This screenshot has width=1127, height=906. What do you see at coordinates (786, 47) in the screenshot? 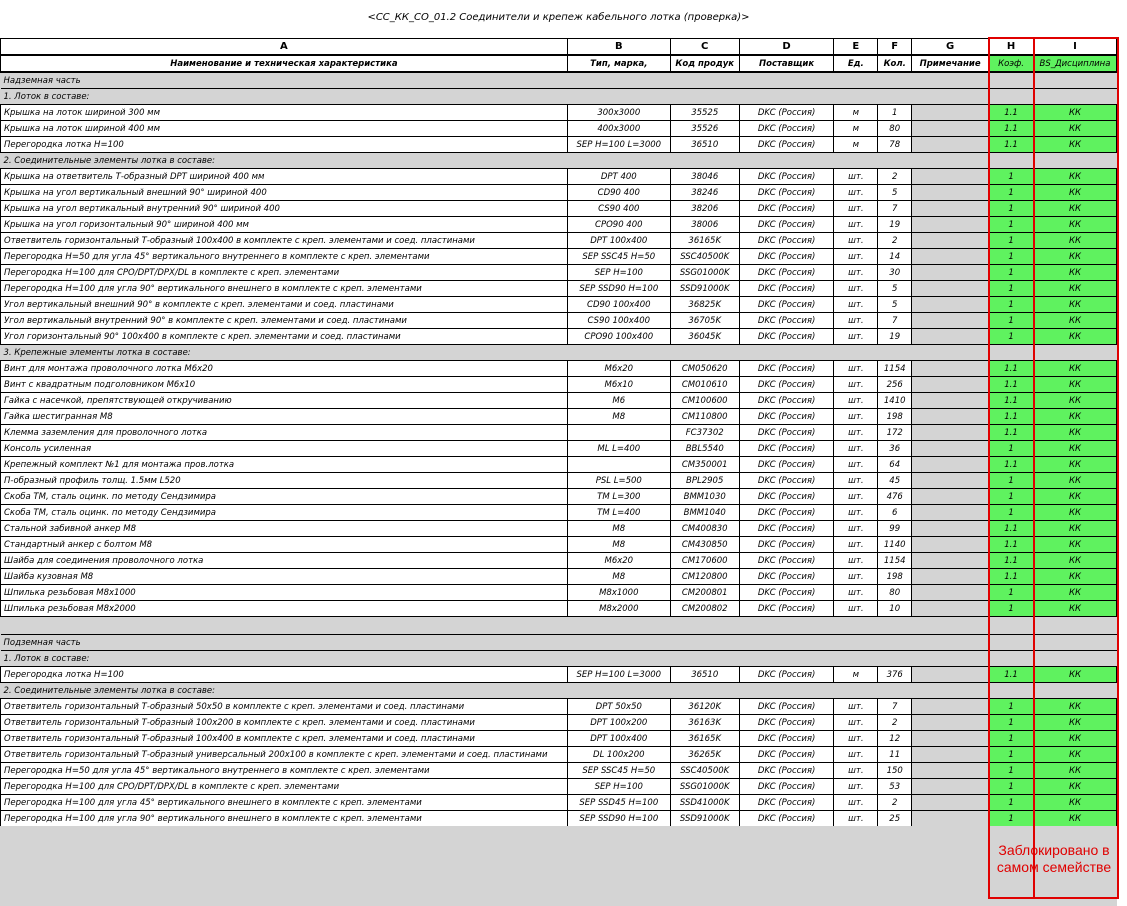
I see `column-letter-d: D` at bounding box center [786, 47].